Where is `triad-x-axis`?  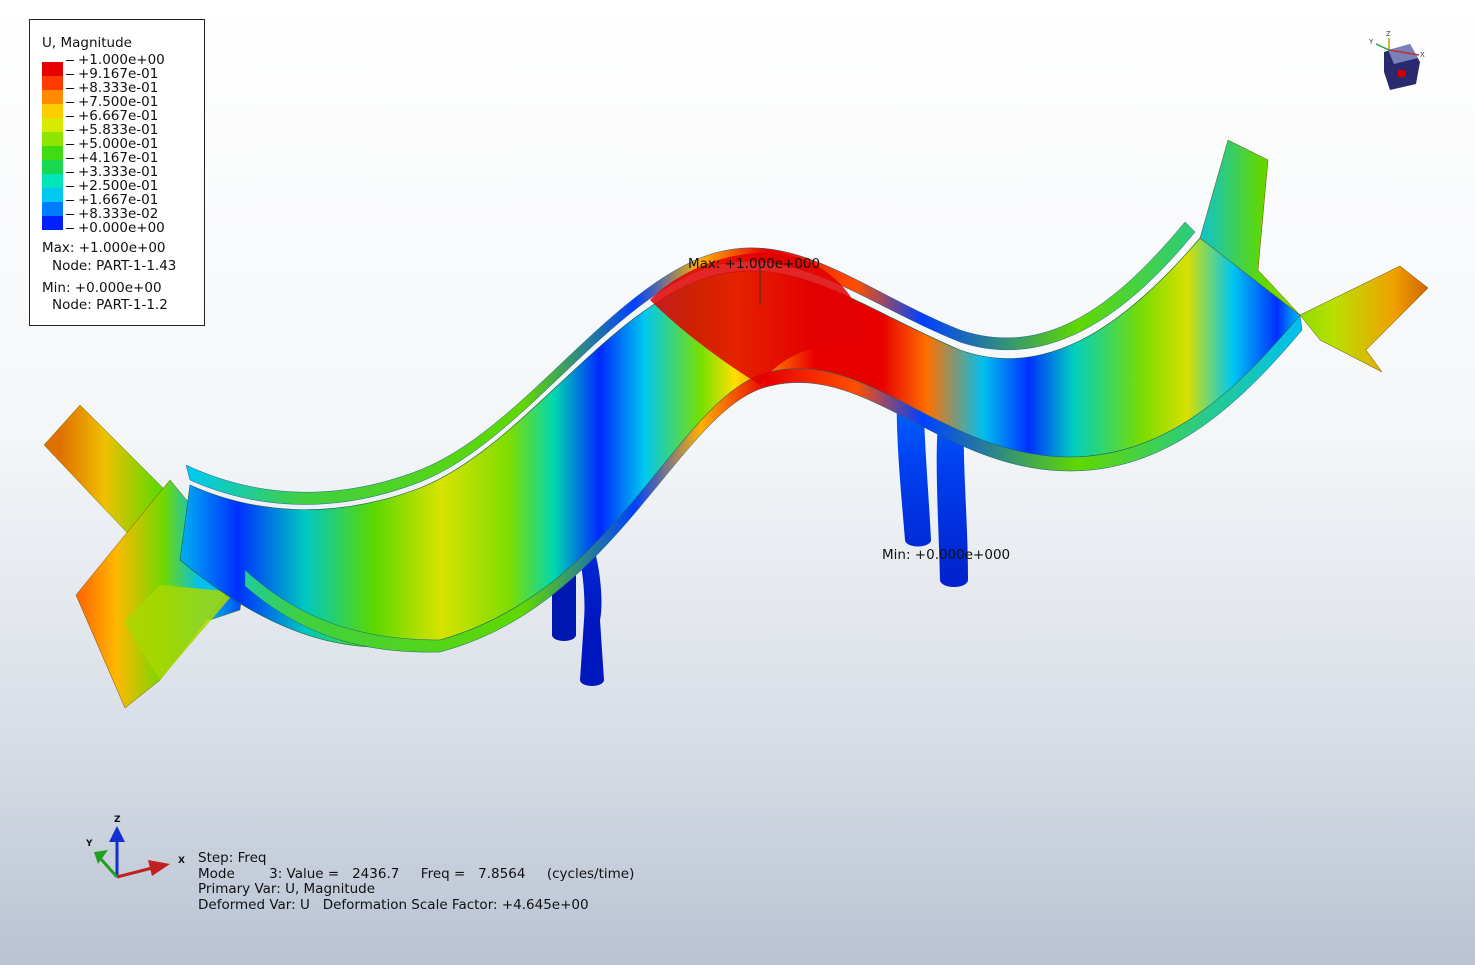 triad-x-axis is located at coordinates (134, 872).